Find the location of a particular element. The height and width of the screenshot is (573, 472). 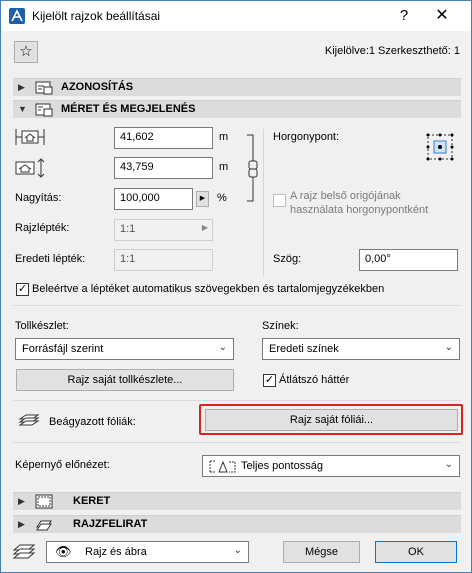

screen-preview-value: Teljes pontosság is located at coordinates (282, 466).